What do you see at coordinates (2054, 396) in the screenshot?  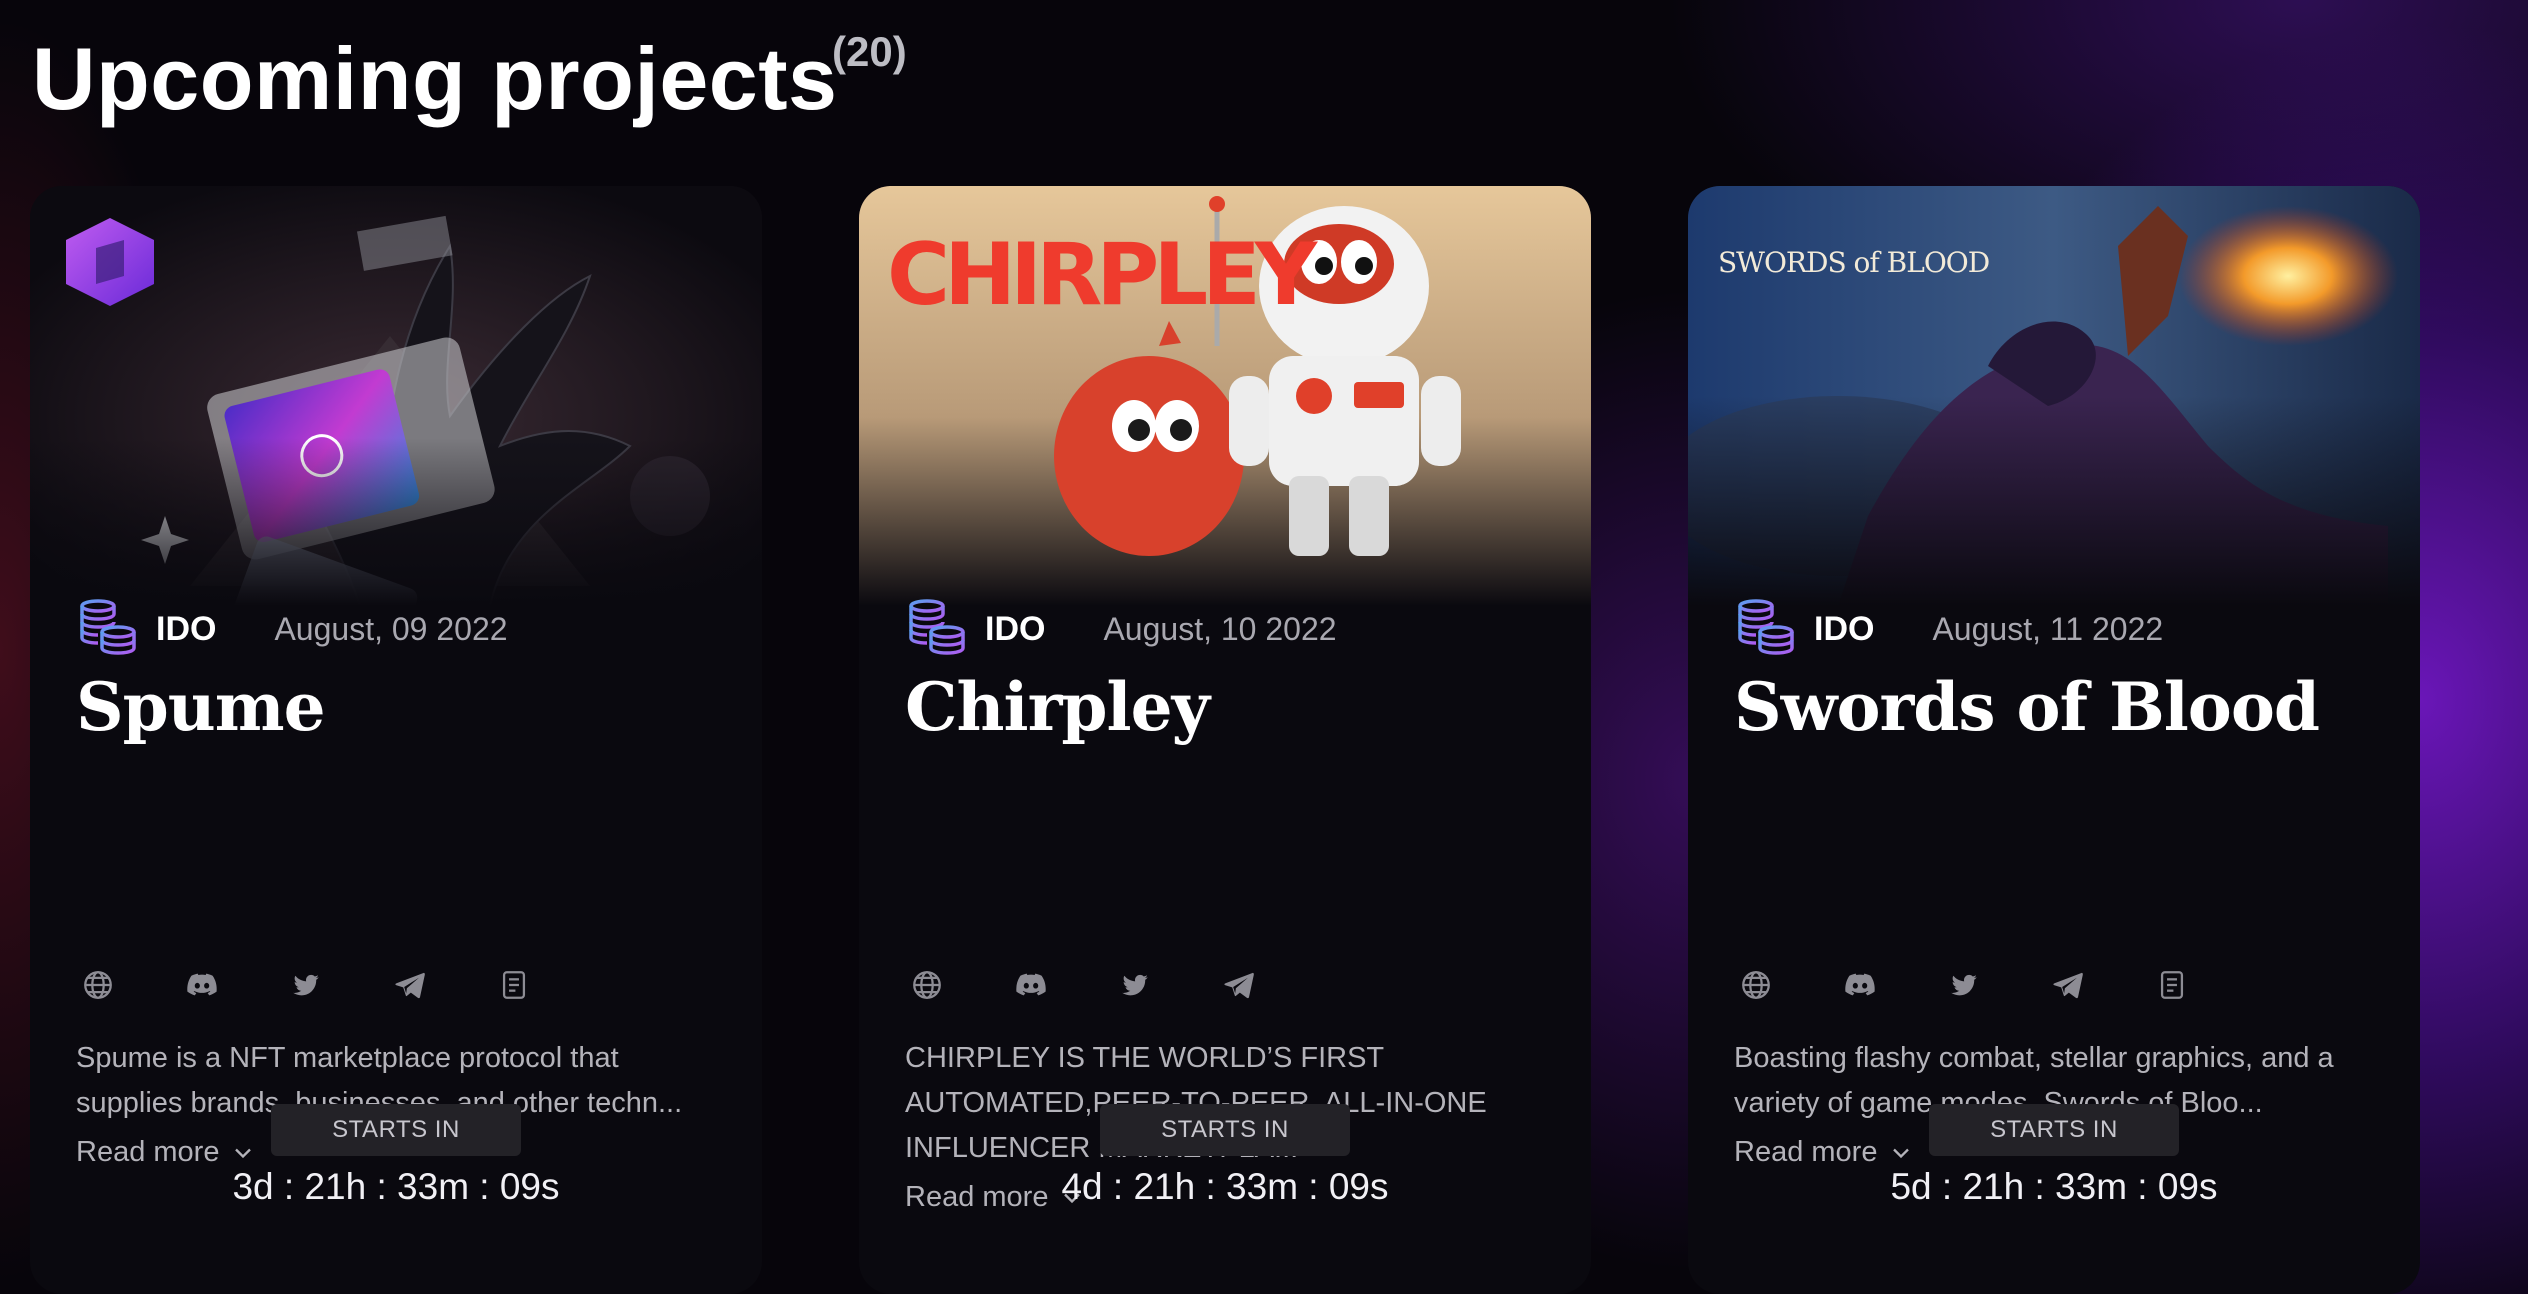 I see `project-banner-image: SWORDS of BLOOD` at bounding box center [2054, 396].